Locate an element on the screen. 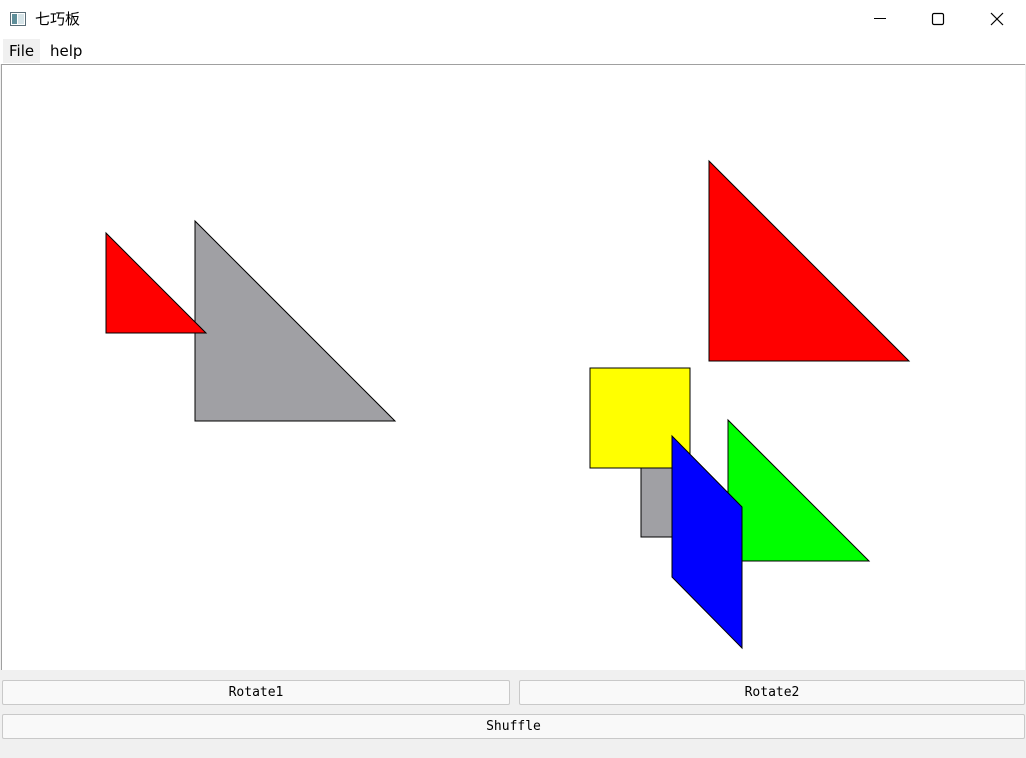 This screenshot has height=758, width=1026. menu-file: File is located at coordinates (22, 51).